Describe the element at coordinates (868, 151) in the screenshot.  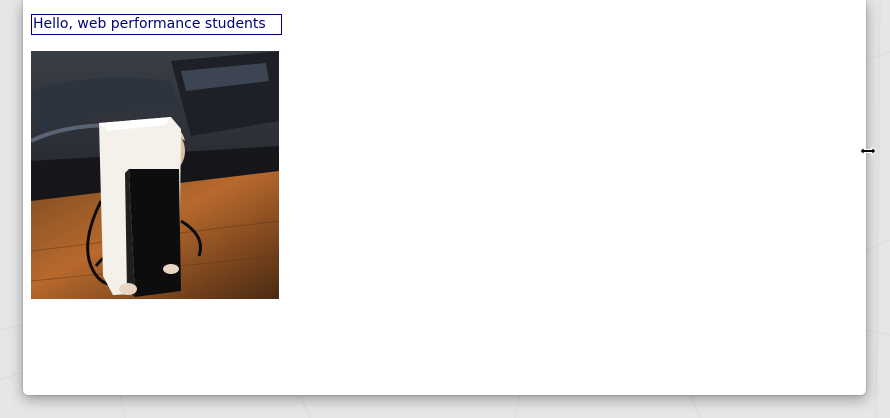
I see `horizontal-resize-cursor-icon` at that location.